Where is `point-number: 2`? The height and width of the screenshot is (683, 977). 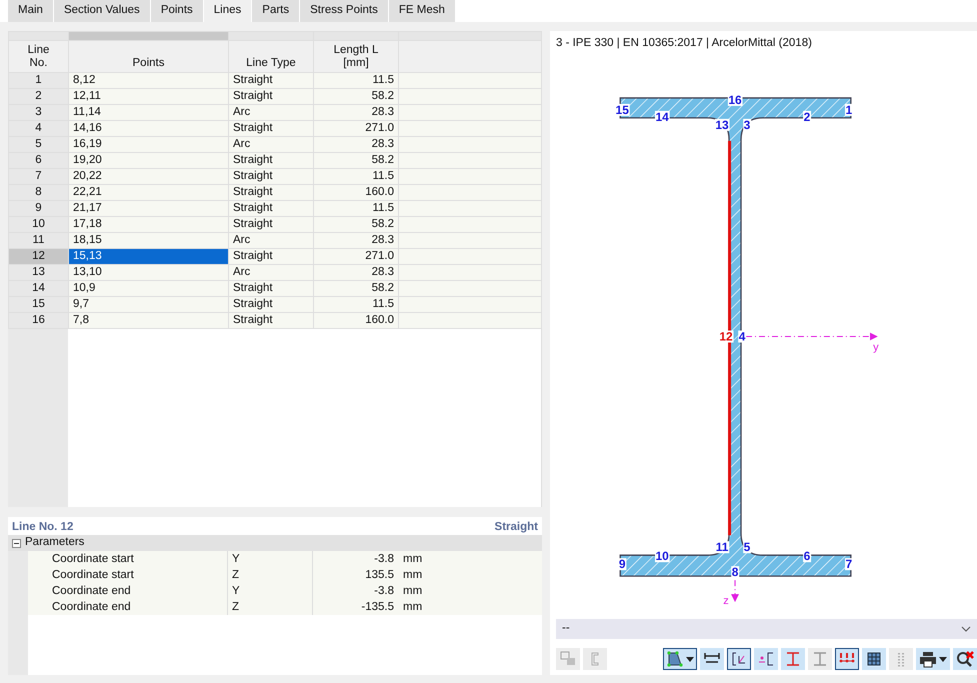
point-number: 2 is located at coordinates (807, 117).